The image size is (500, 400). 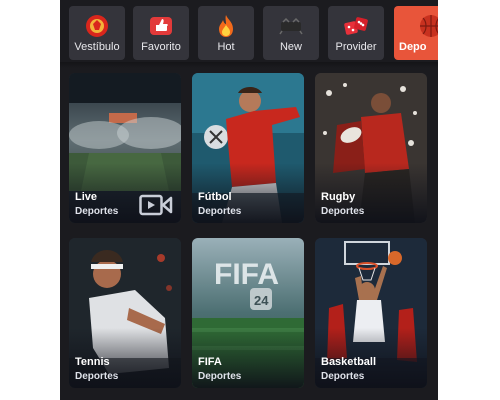 I want to click on category-strip: Vestíbulo Favorito Hot New Provider Depo, so click(x=249, y=33).